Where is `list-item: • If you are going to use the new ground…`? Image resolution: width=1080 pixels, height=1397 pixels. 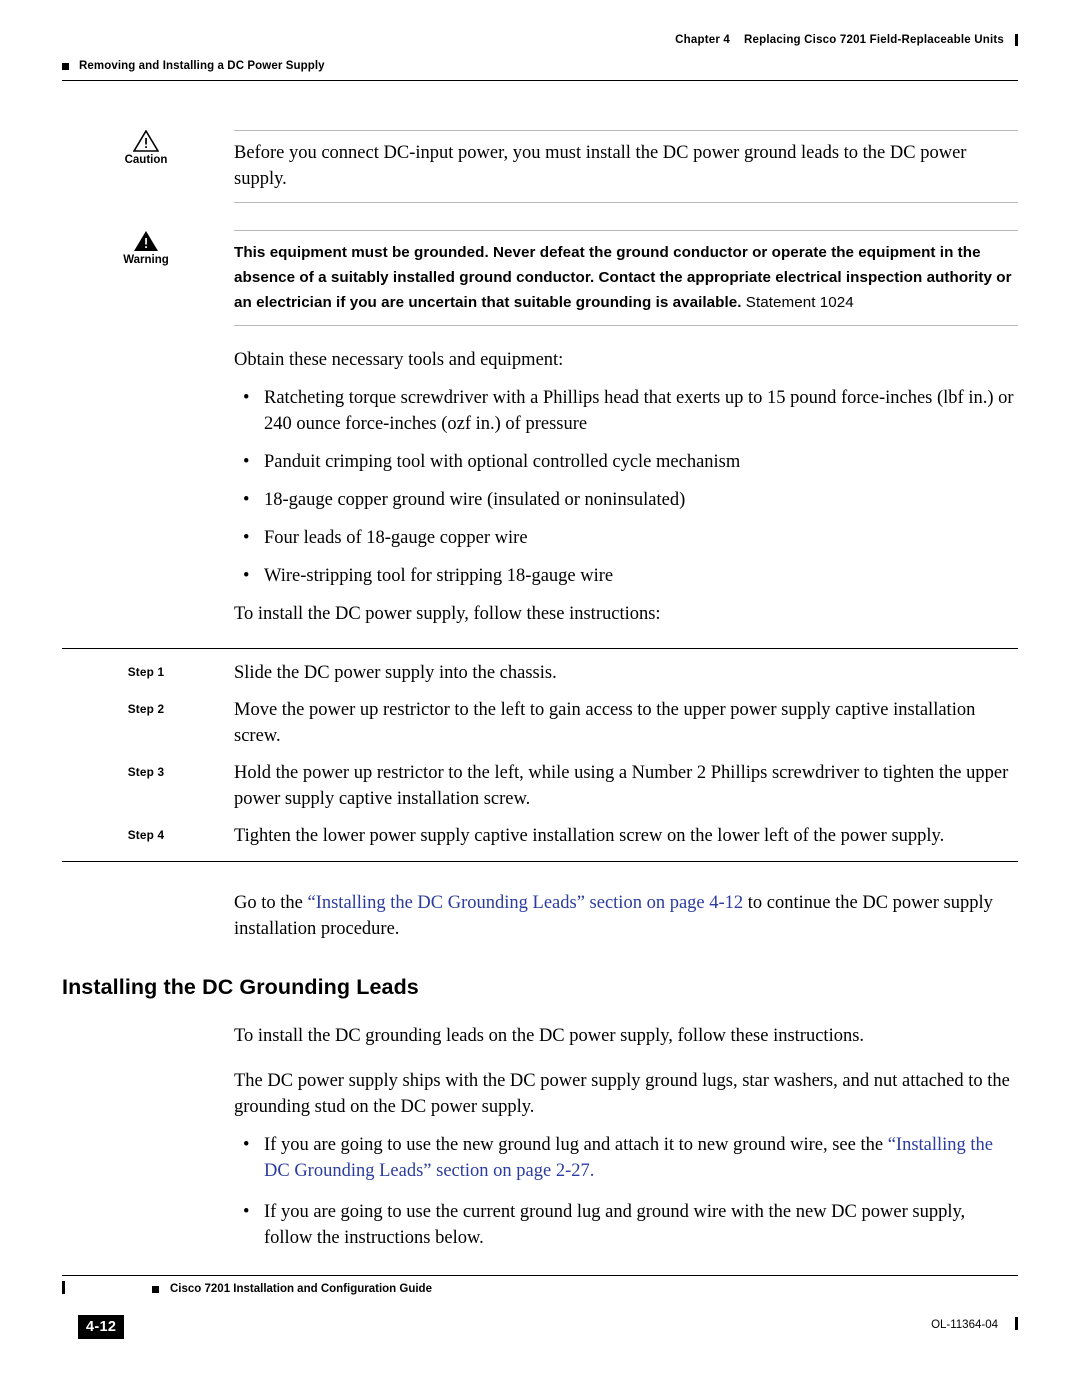
list-item: • If you are going to use the new ground… is located at coordinates (626, 1158).